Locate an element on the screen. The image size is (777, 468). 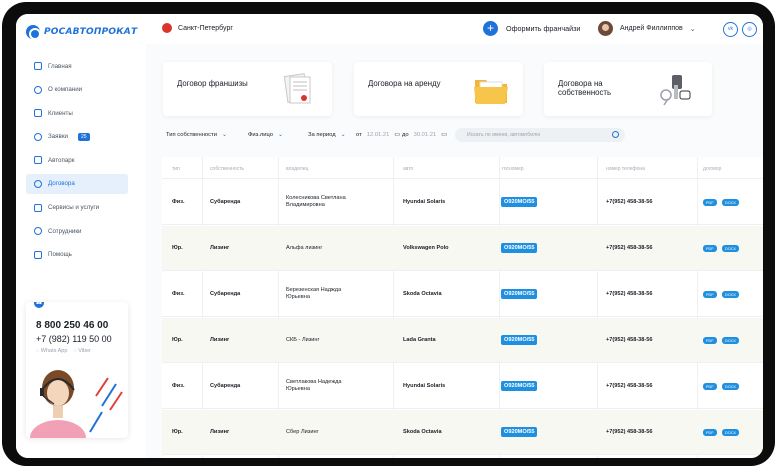
period-filter: За период ⌄ is located at coordinates (327, 135).